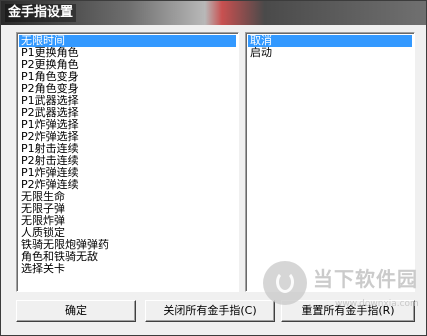 The width and height of the screenshot is (427, 336). Describe the element at coordinates (127, 89) in the screenshot. I see `cheat-list-item: P2角色变身` at that location.